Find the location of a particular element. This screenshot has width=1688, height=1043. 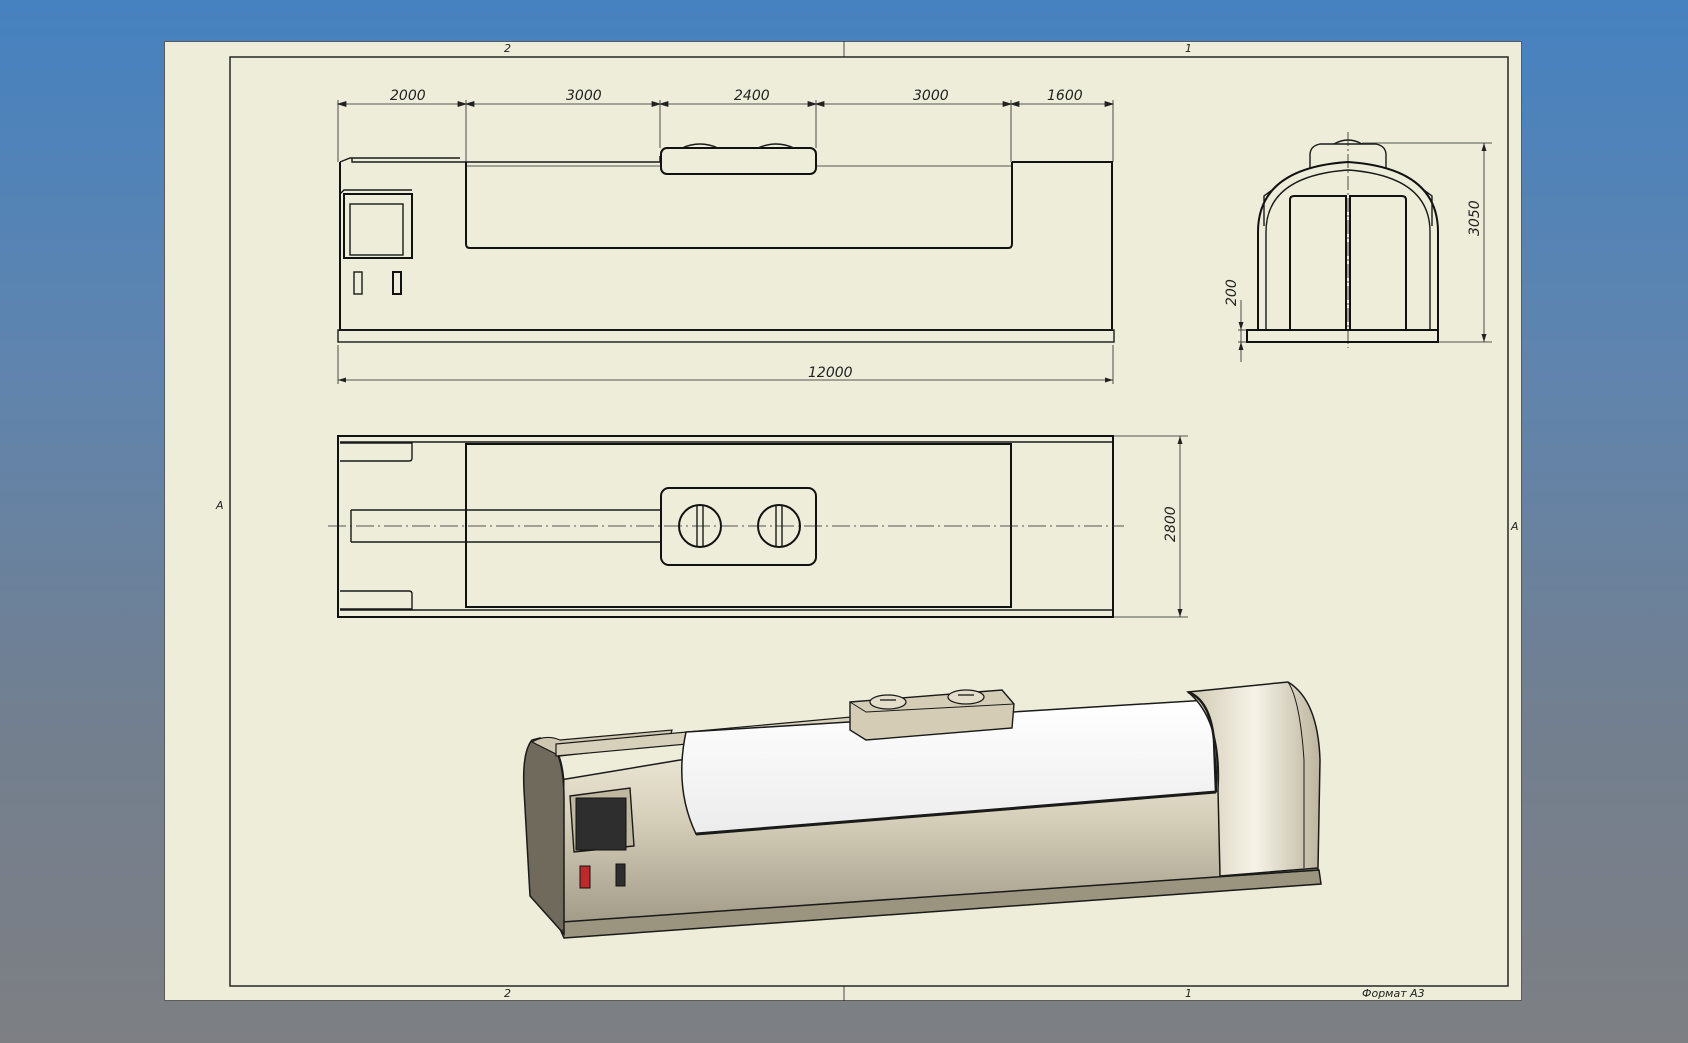

dim-front-total: 12000 is located at coordinates (830, 373).